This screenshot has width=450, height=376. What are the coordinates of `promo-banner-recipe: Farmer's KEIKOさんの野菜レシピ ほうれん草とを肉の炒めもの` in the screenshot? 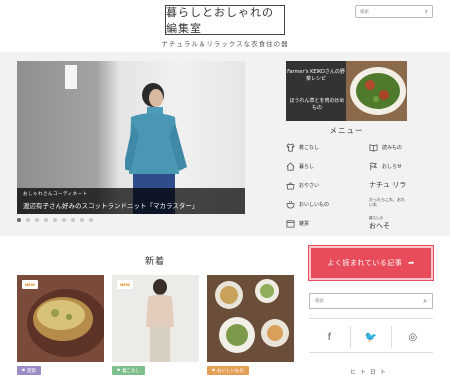 It's located at (346, 91).